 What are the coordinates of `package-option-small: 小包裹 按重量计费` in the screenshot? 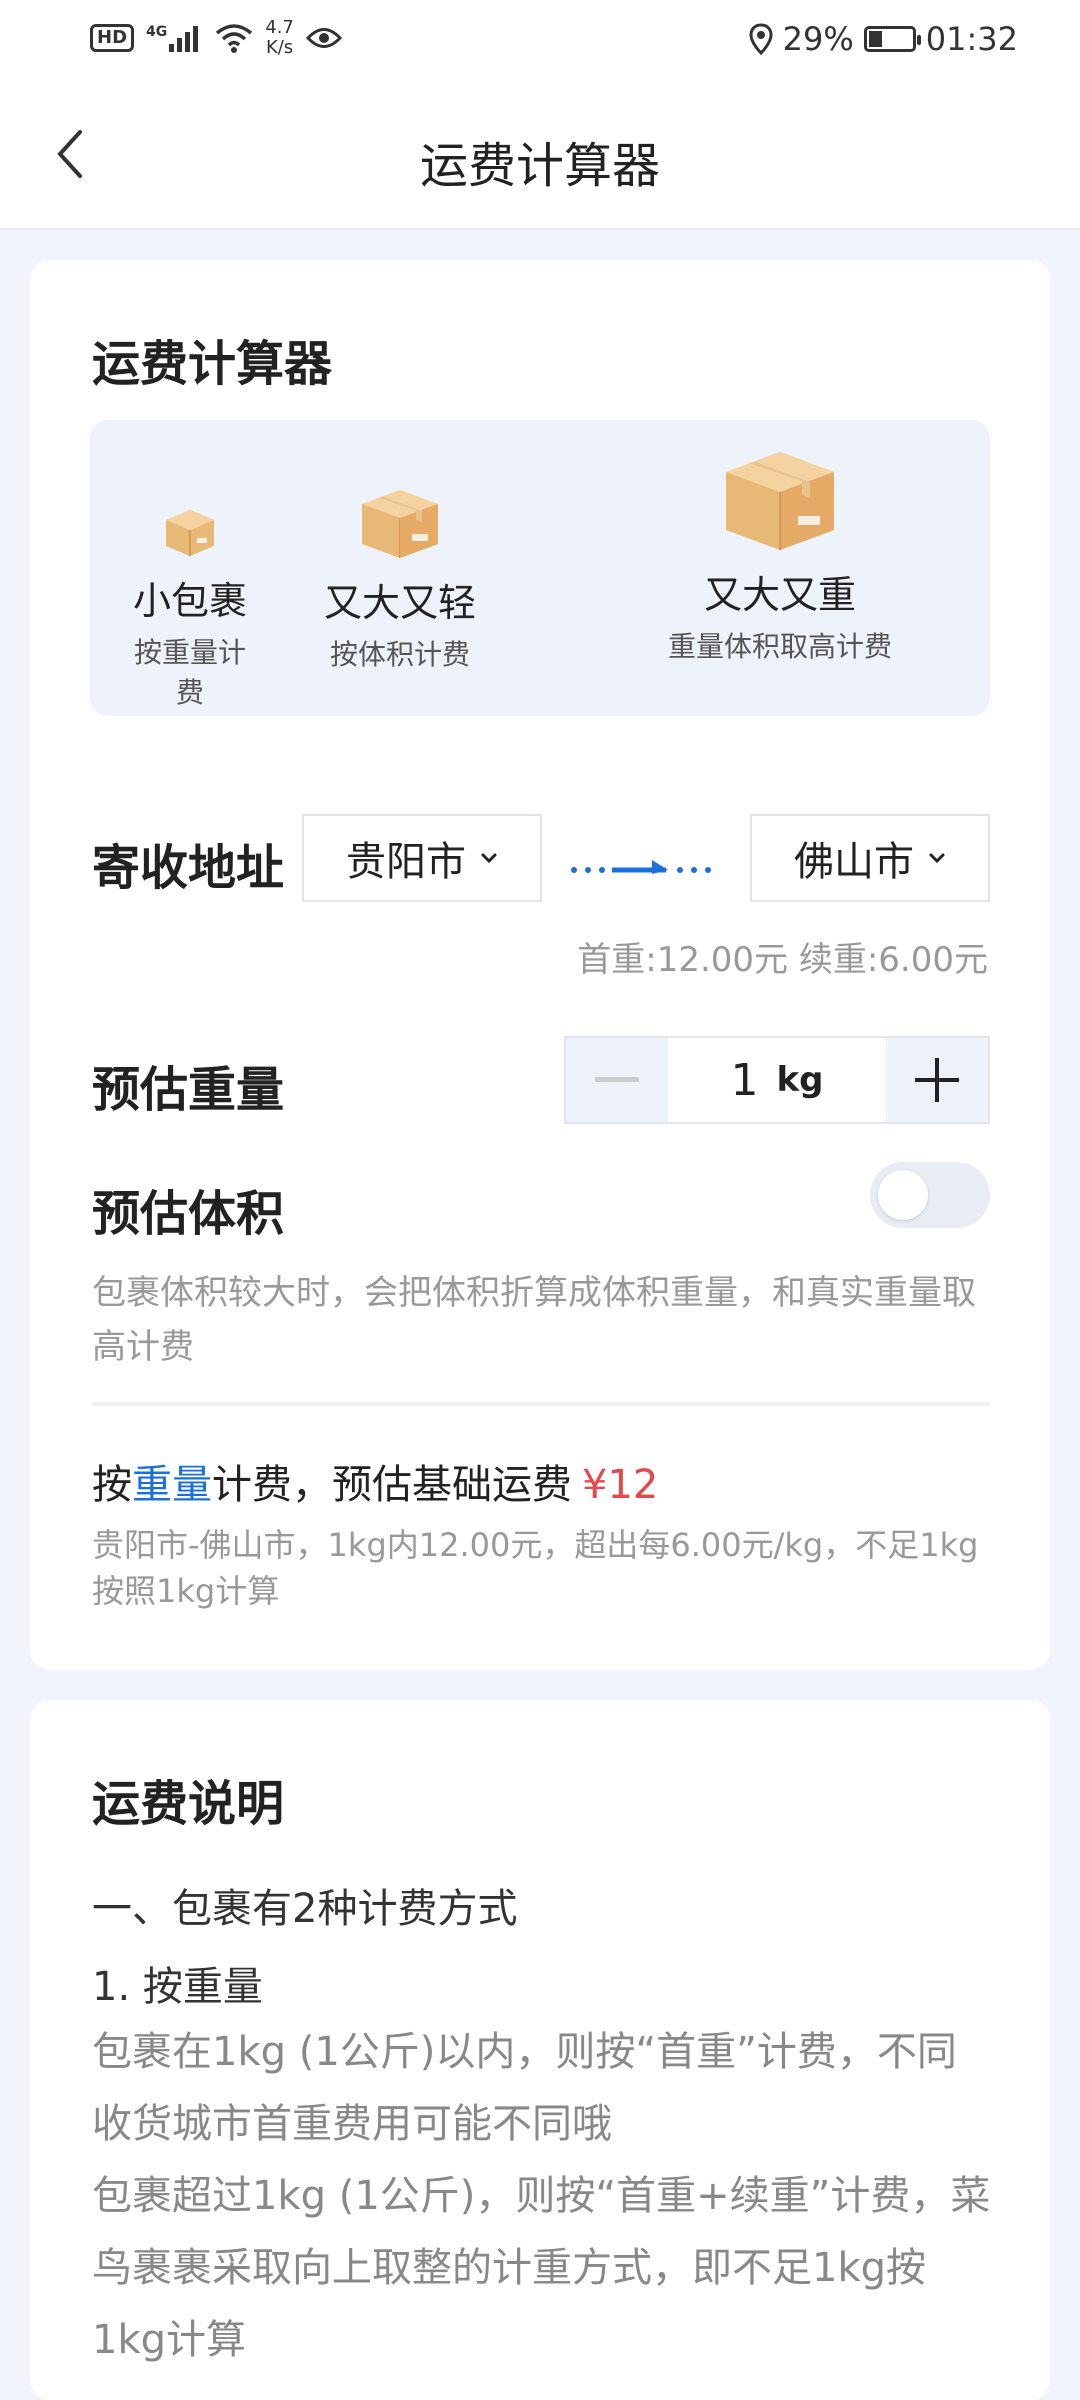 It's located at (190, 606).